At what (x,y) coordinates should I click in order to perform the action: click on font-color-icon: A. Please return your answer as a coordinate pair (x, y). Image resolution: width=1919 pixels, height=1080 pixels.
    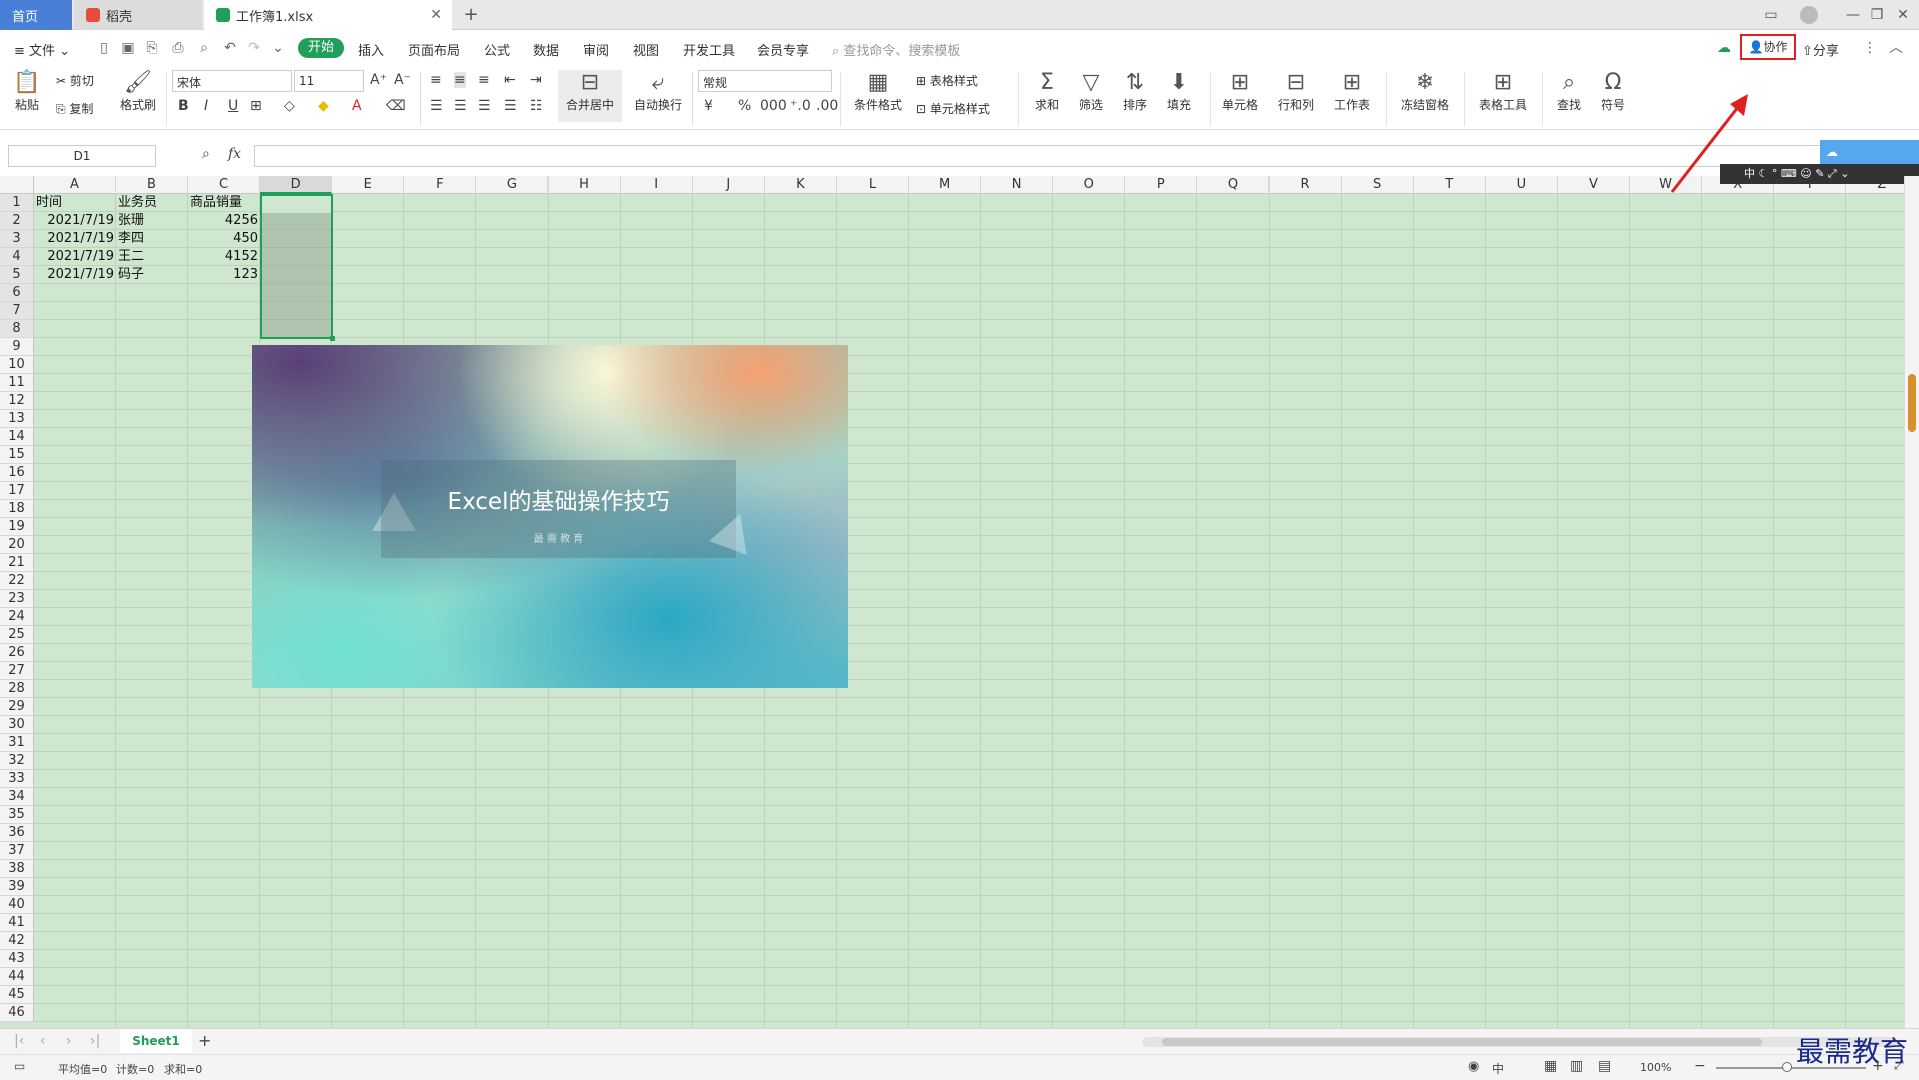
    Looking at the image, I should click on (357, 106).